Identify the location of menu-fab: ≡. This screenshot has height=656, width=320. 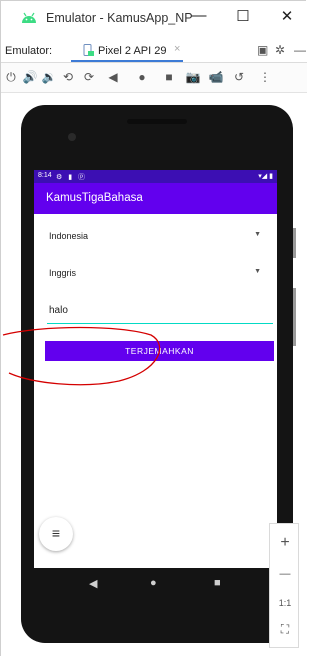
(56, 534).